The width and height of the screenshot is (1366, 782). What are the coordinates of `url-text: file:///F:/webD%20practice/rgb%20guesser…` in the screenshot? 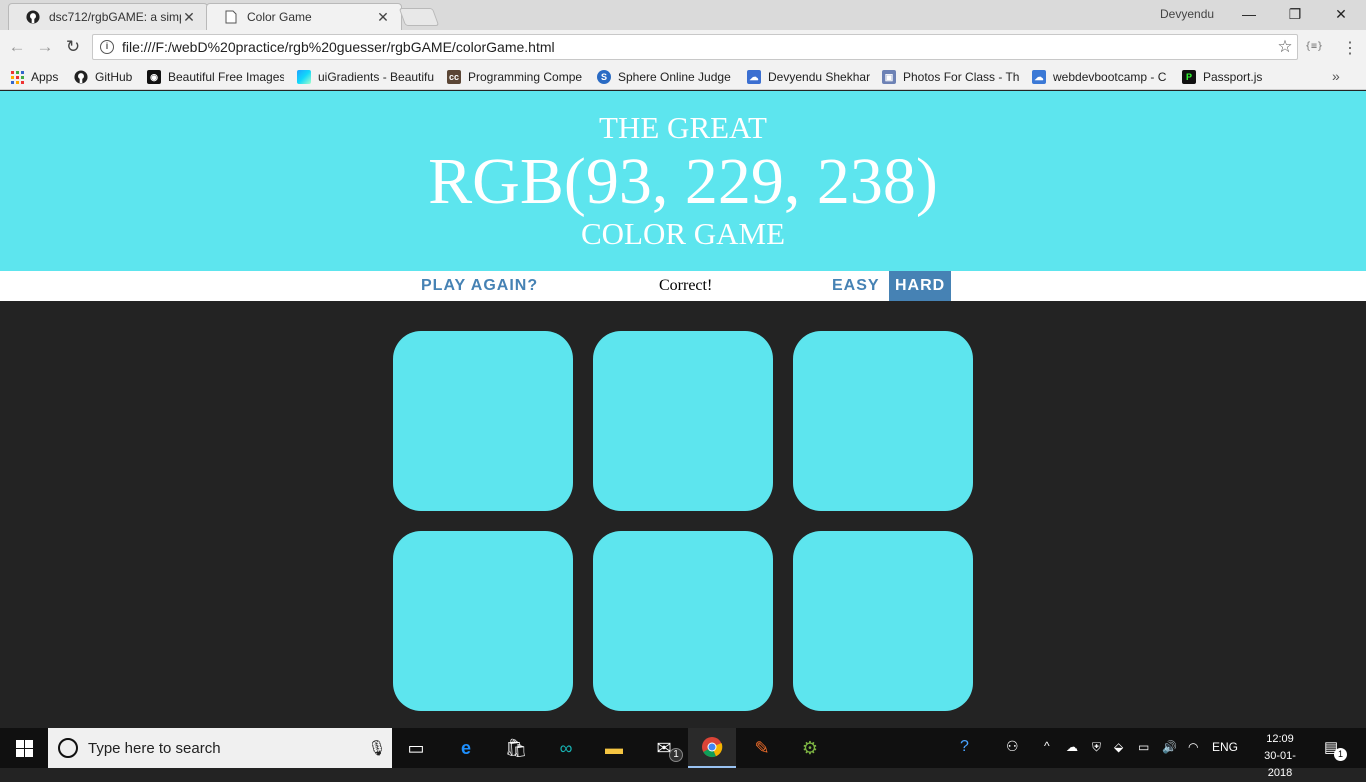 It's located at (697, 47).